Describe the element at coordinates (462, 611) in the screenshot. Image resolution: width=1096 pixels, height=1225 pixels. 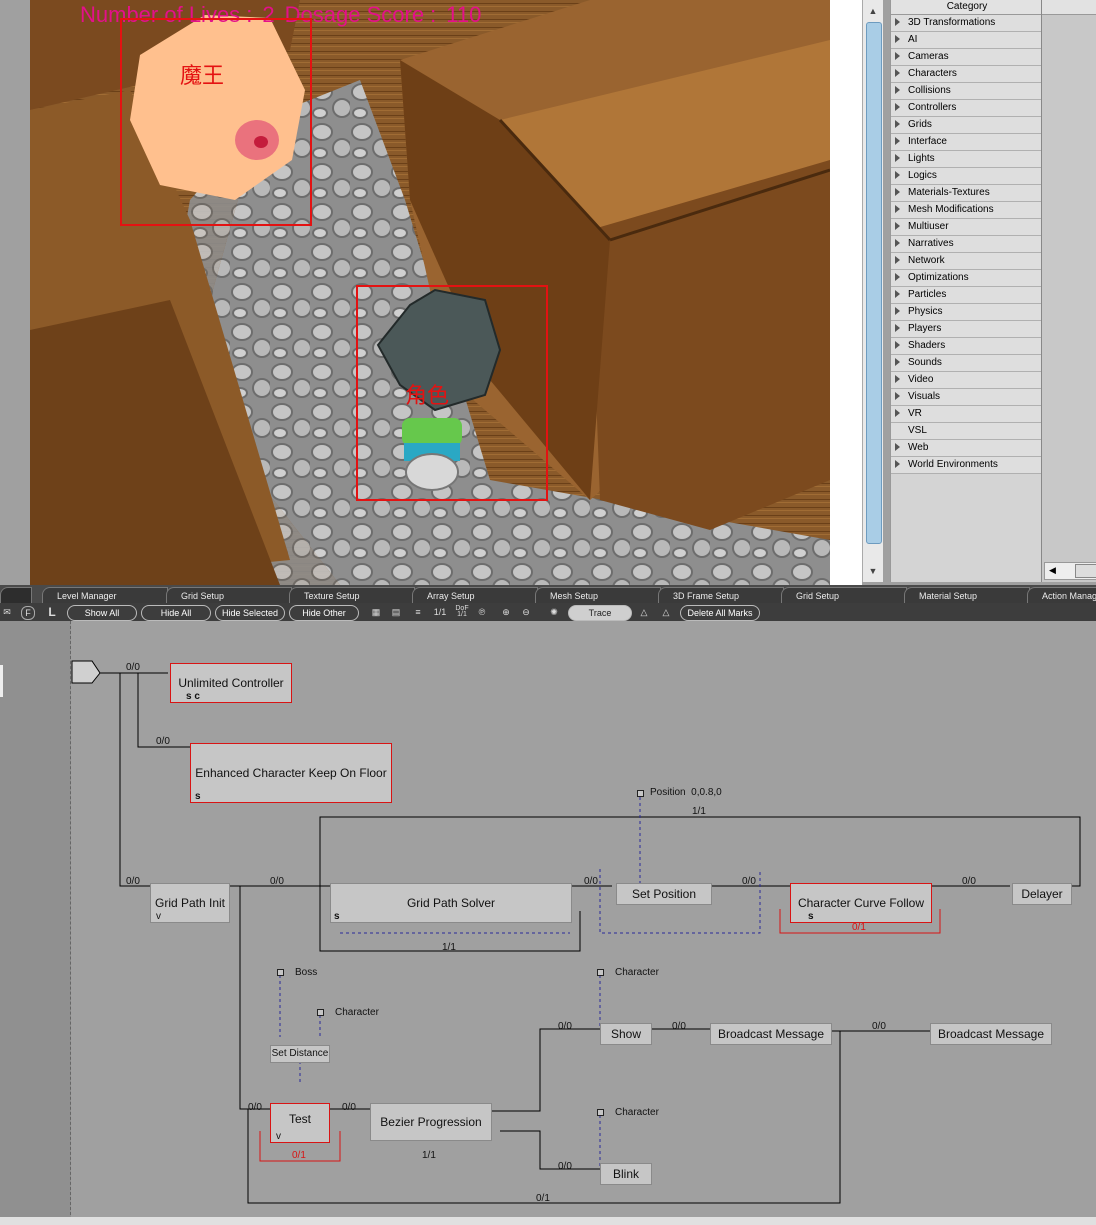
I see `dof-icon: DoF 1/1` at that location.